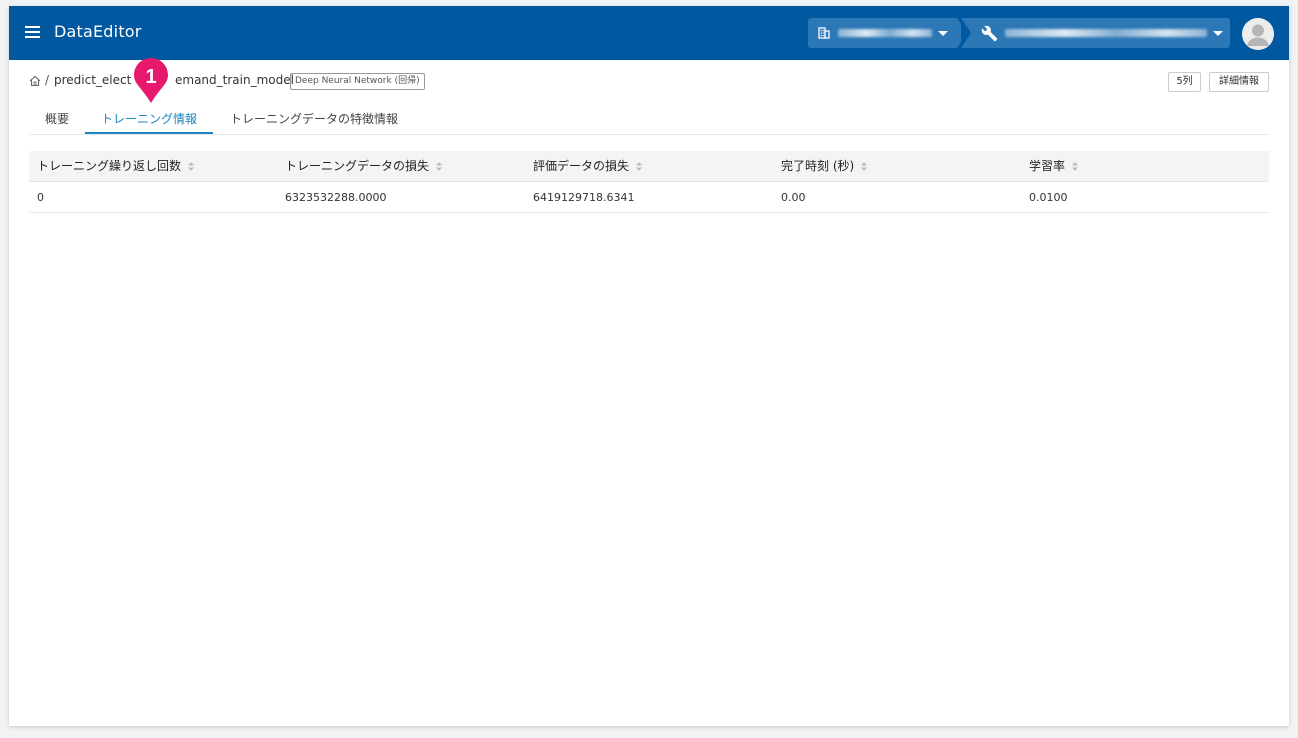  Describe the element at coordinates (989, 33) in the screenshot. I see `wrench-icon` at that location.